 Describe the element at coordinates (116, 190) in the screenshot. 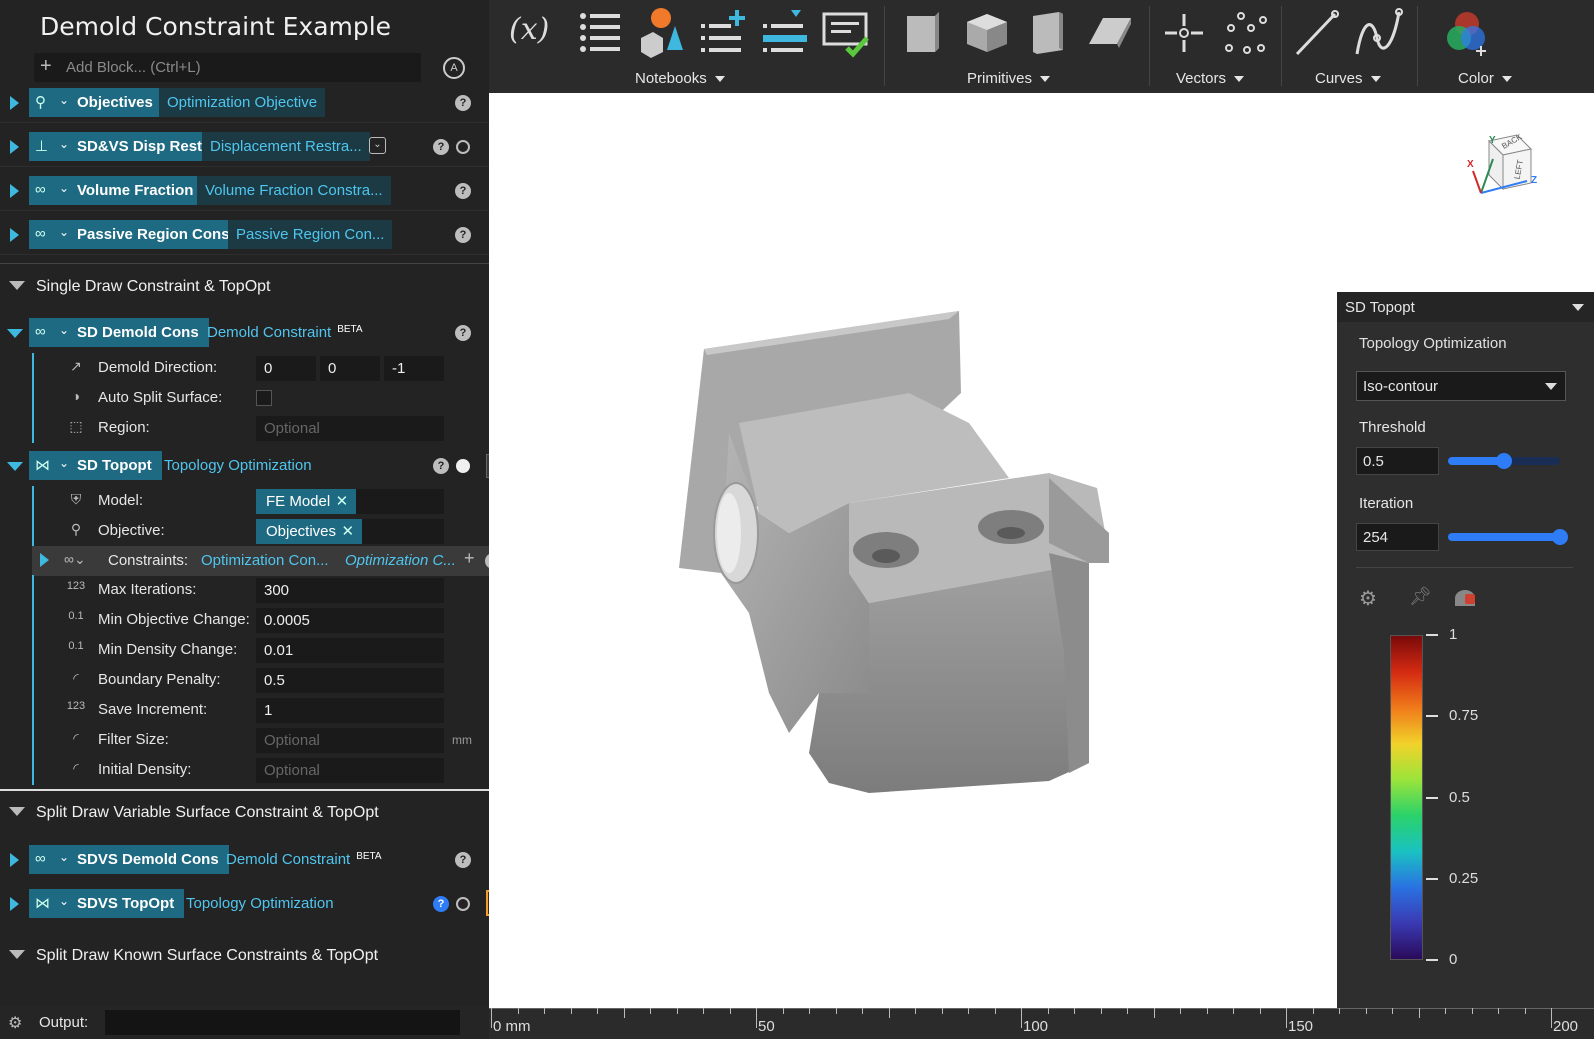

I see `block-name-chip: ∞ ⌄ Volume Fraction` at that location.